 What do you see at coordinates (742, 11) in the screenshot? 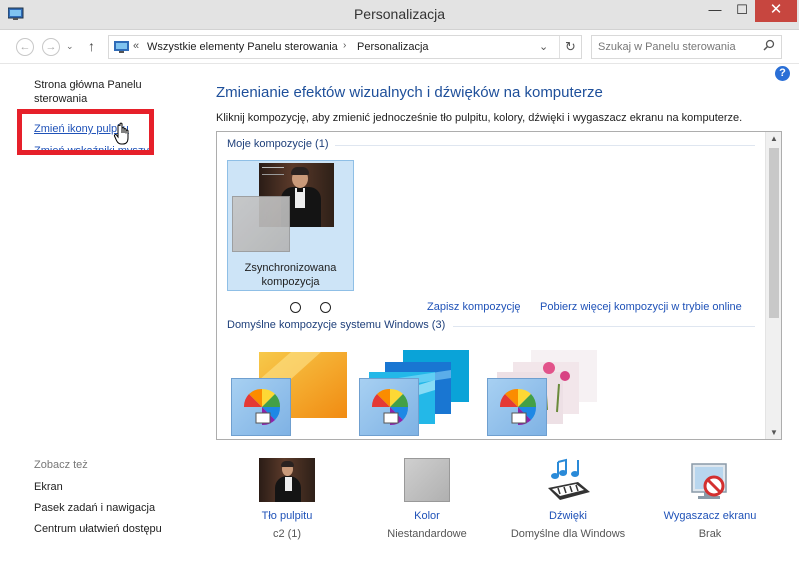
I see `maximize-button: ☐` at bounding box center [742, 11].